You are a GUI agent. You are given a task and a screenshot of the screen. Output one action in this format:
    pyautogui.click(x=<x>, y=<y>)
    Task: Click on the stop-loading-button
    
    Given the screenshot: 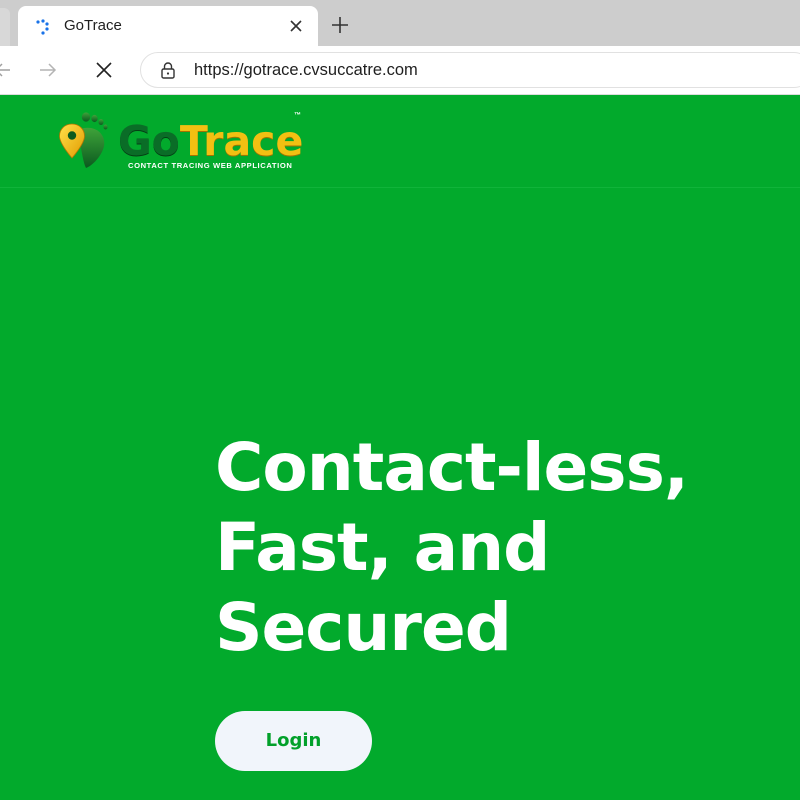 What is the action you would take?
    pyautogui.click(x=104, y=70)
    